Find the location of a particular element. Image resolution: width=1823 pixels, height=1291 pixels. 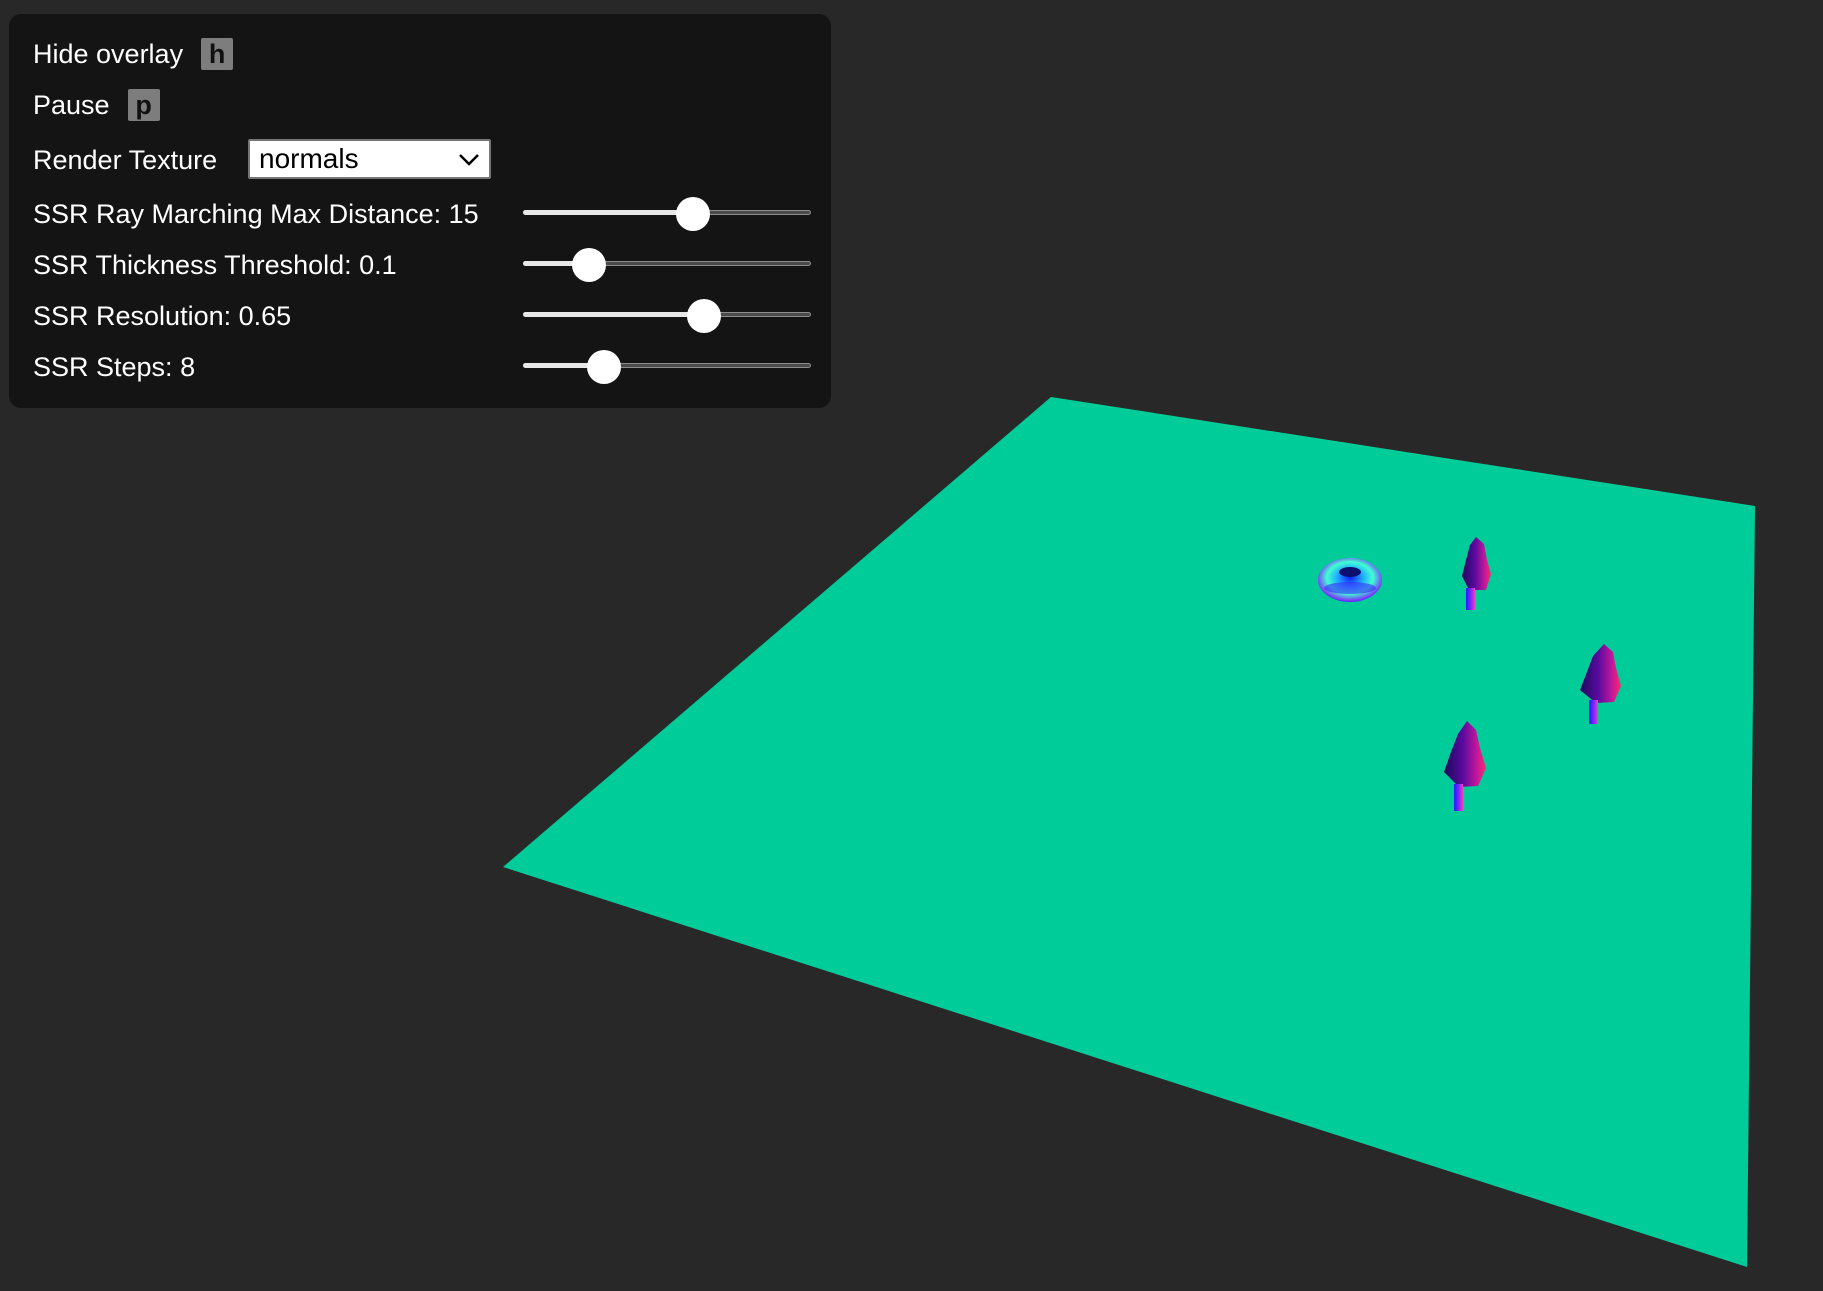

resolution-label: SSR Resolution: 0.65 is located at coordinates (162, 315).